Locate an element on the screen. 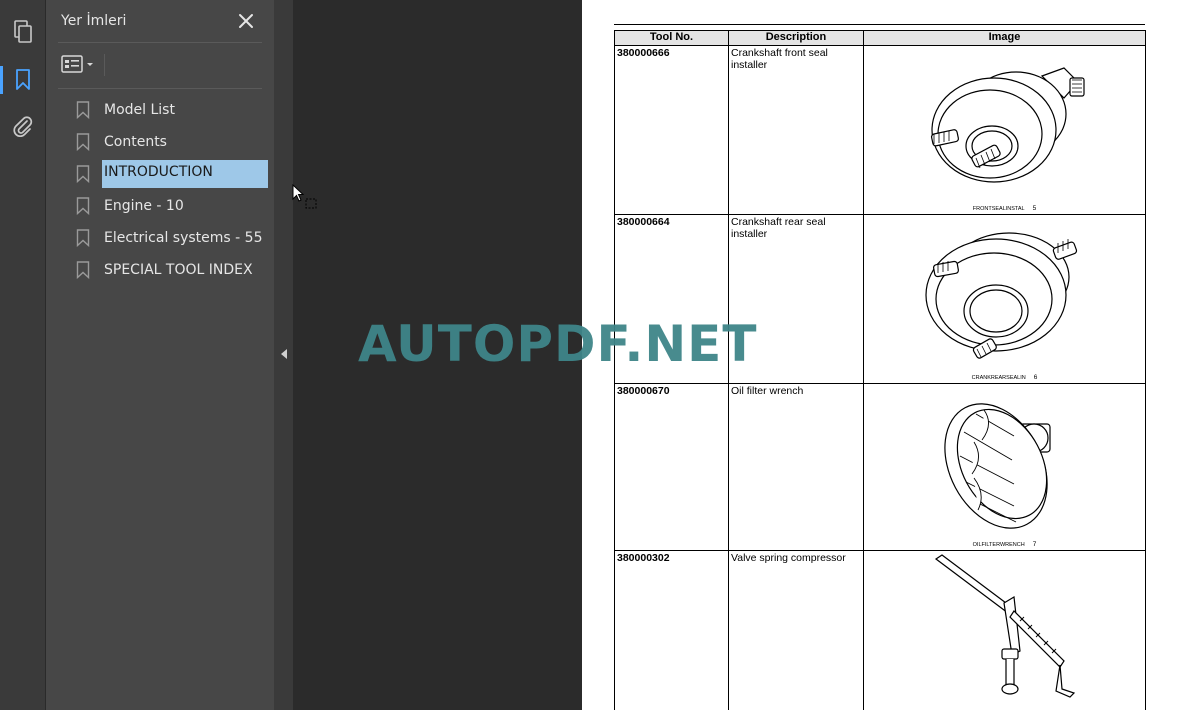  figure-caption: OILFILTERWRENCH 7 is located at coordinates (1004, 544).